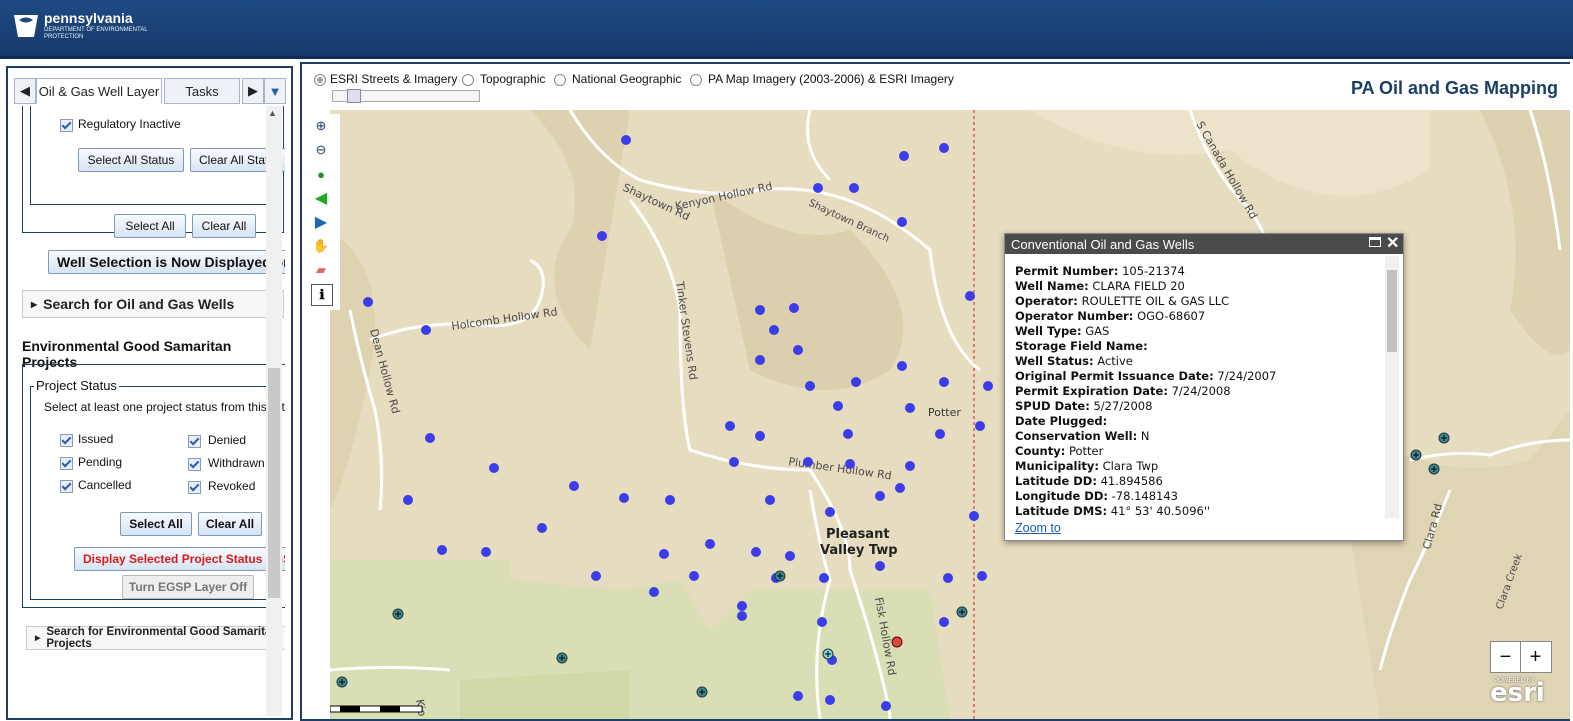  What do you see at coordinates (1081, 346) in the screenshot?
I see `popup-field-label: Storage Field Name:` at bounding box center [1081, 346].